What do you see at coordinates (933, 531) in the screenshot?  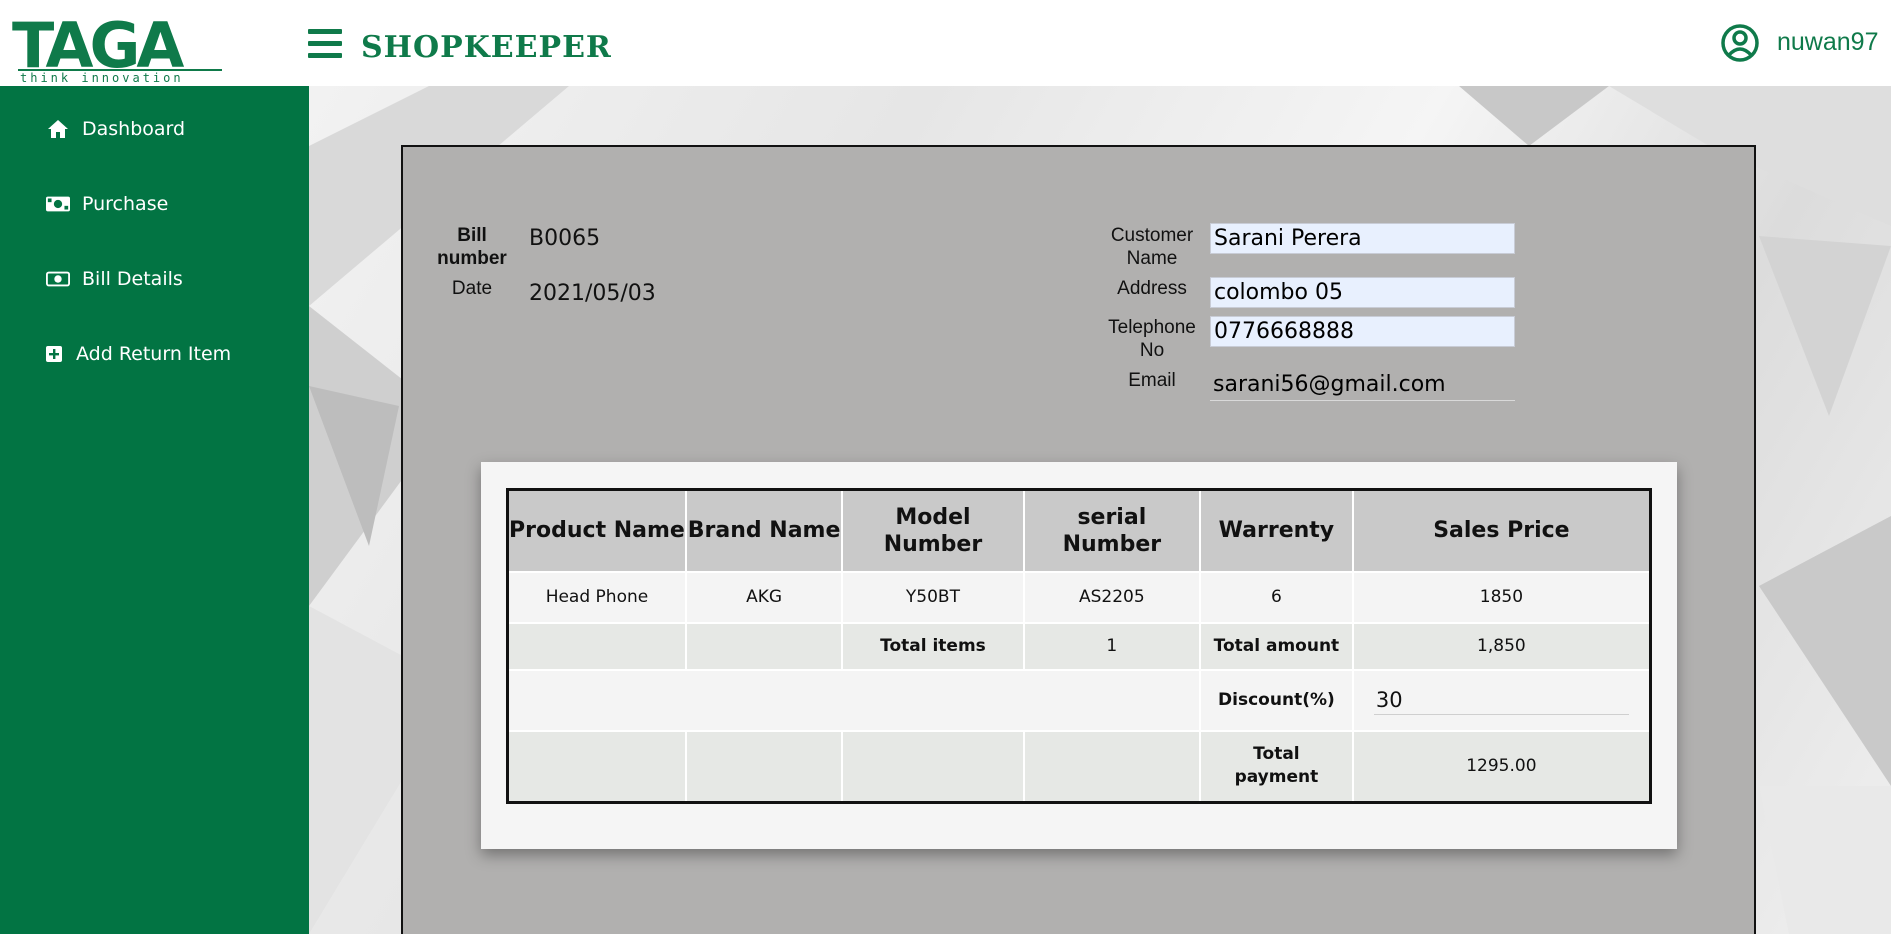 I see `column-header: Model Number` at bounding box center [933, 531].